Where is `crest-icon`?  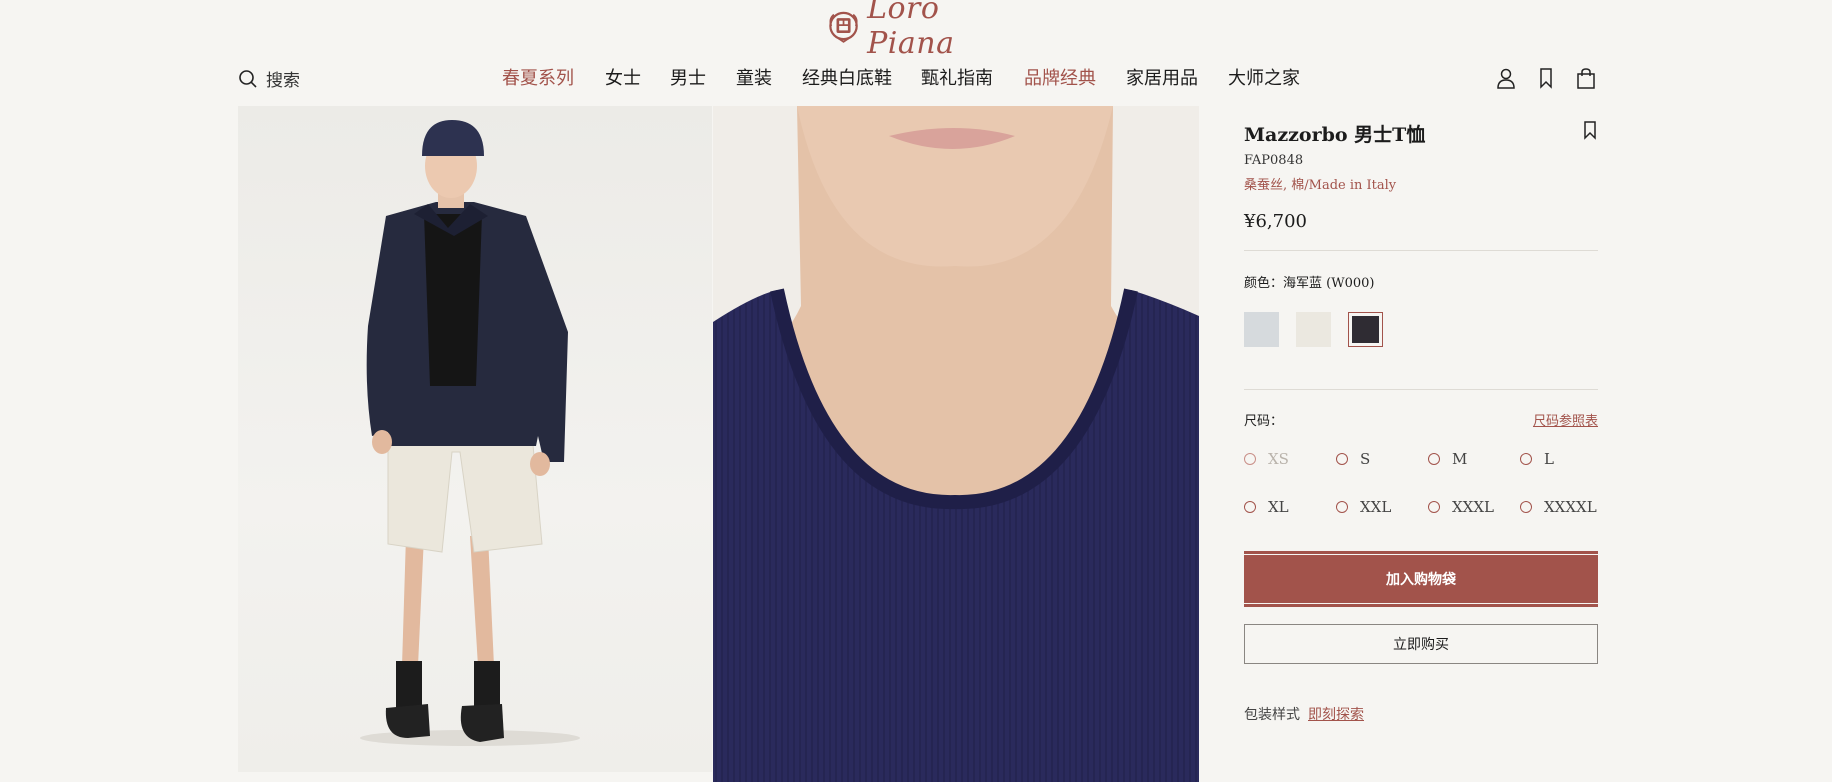 crest-icon is located at coordinates (843, 27).